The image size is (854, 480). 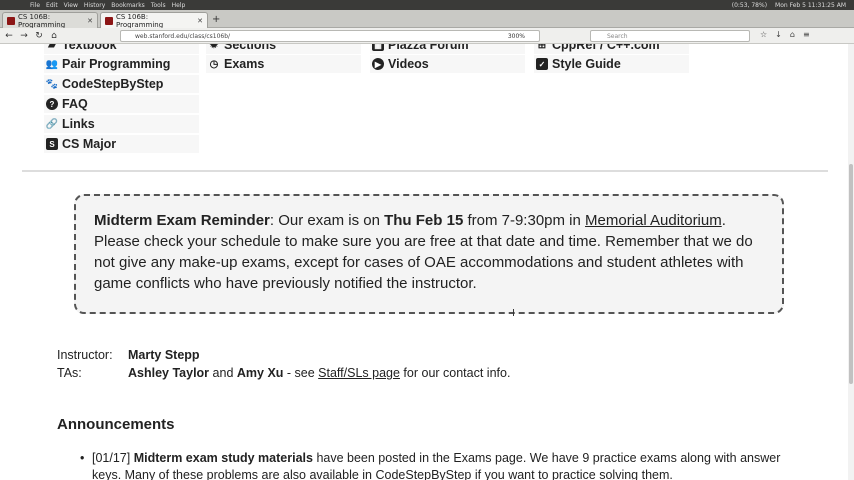 I want to click on divider, so click(x=425, y=171).